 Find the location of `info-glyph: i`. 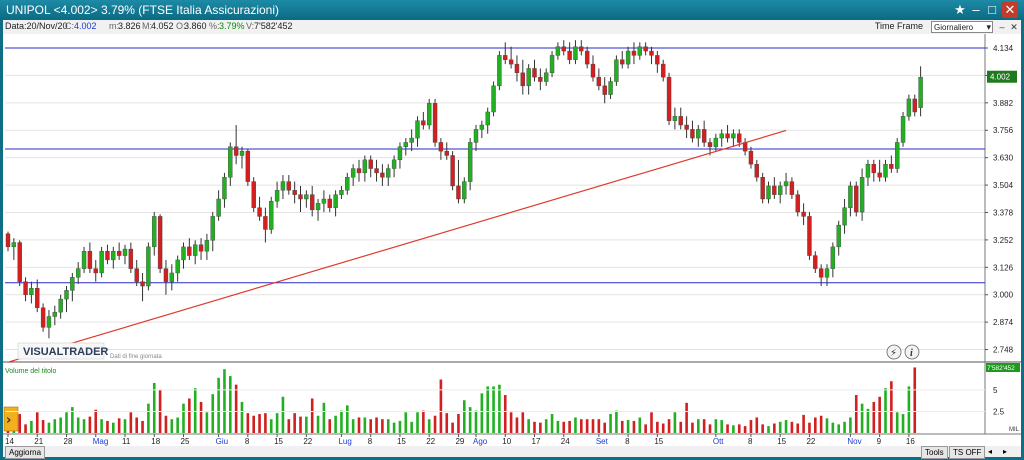

info-glyph: i is located at coordinates (911, 353).